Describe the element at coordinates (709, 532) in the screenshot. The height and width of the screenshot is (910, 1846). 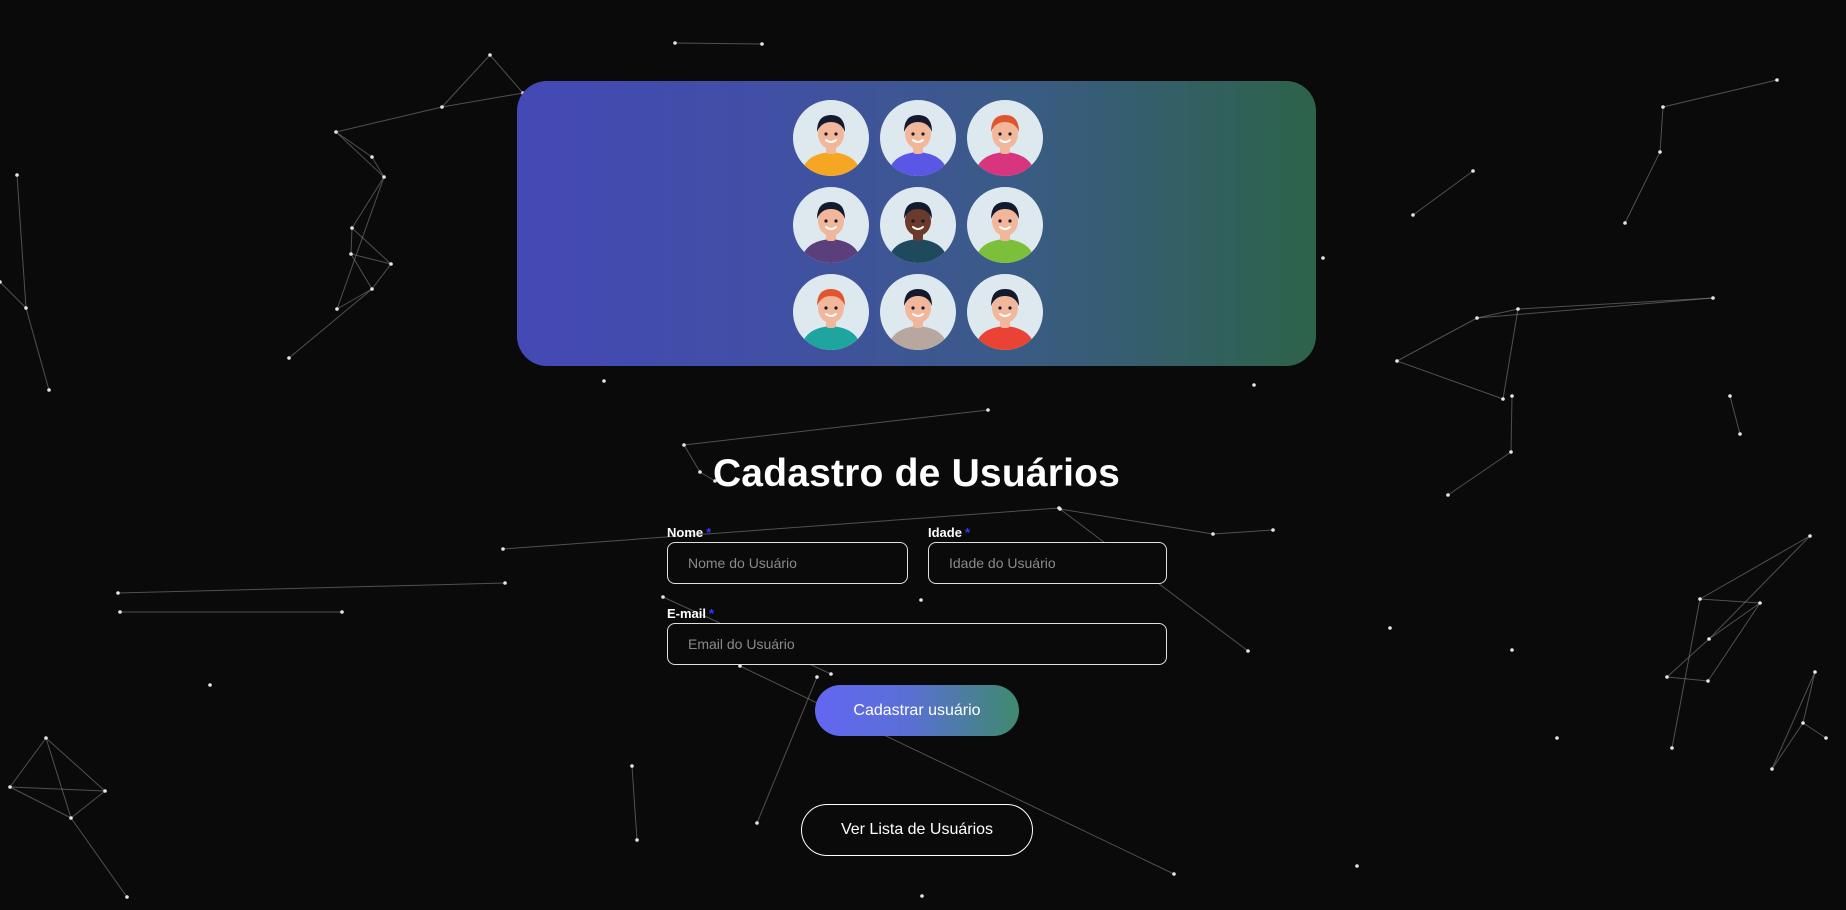
I see `required-mark: *` at that location.